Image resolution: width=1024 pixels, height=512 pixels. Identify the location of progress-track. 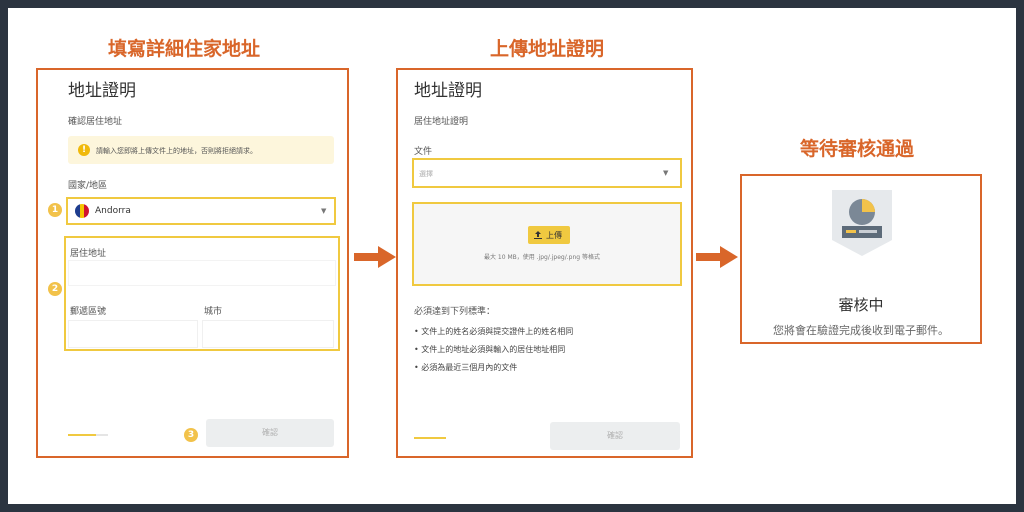
(102, 435).